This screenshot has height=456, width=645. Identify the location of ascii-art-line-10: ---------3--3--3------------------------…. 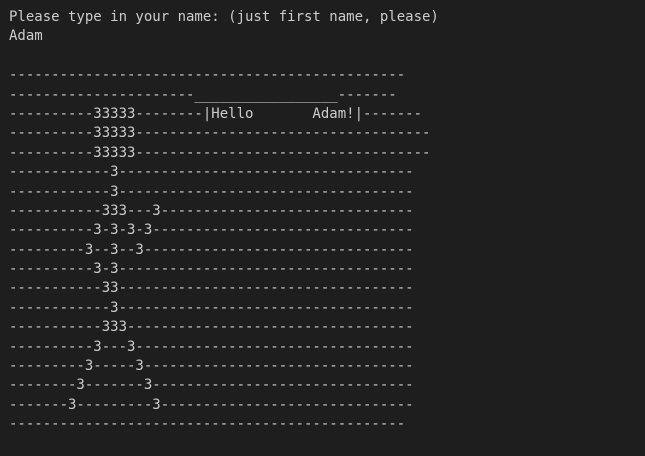
(211, 249).